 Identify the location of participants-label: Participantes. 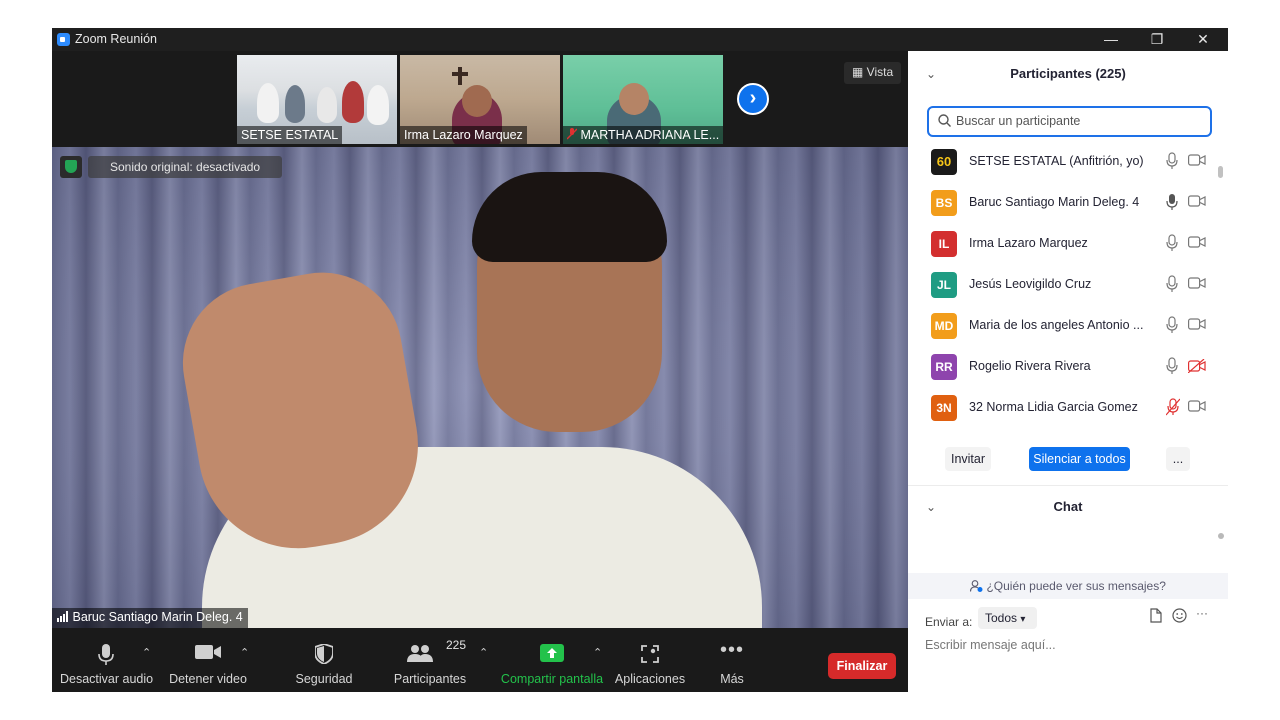
(430, 679).